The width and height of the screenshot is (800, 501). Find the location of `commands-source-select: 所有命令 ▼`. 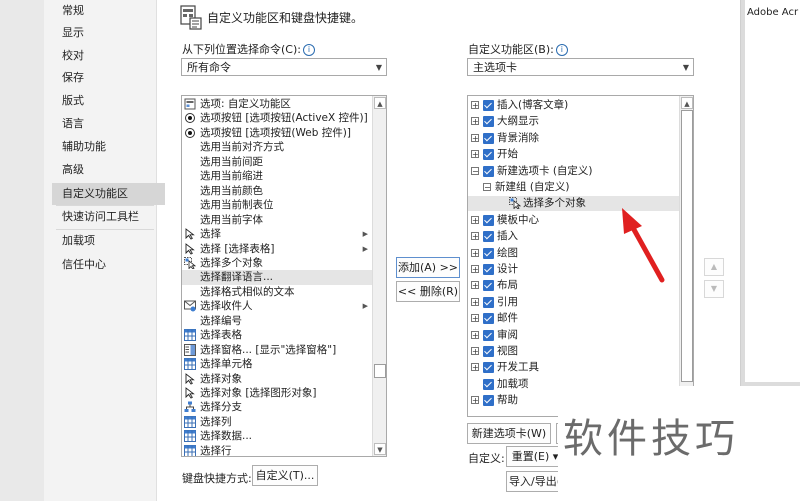

commands-source-select: 所有命令 ▼ is located at coordinates (284, 67).